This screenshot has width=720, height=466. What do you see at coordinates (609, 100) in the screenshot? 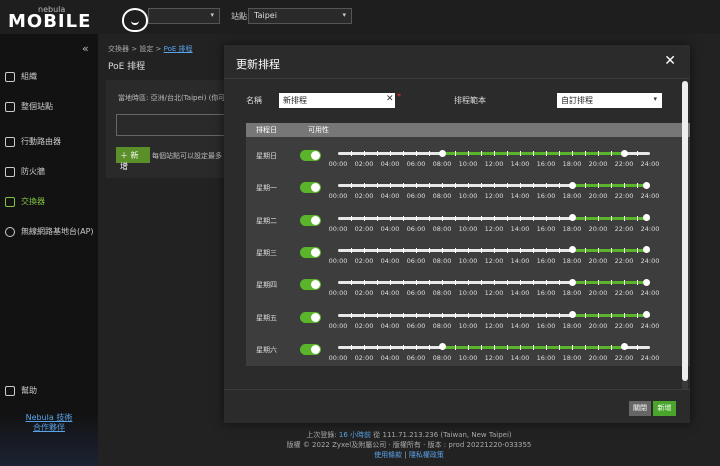
I see `schedule-template-select: 自訂排程 ▾` at bounding box center [609, 100].